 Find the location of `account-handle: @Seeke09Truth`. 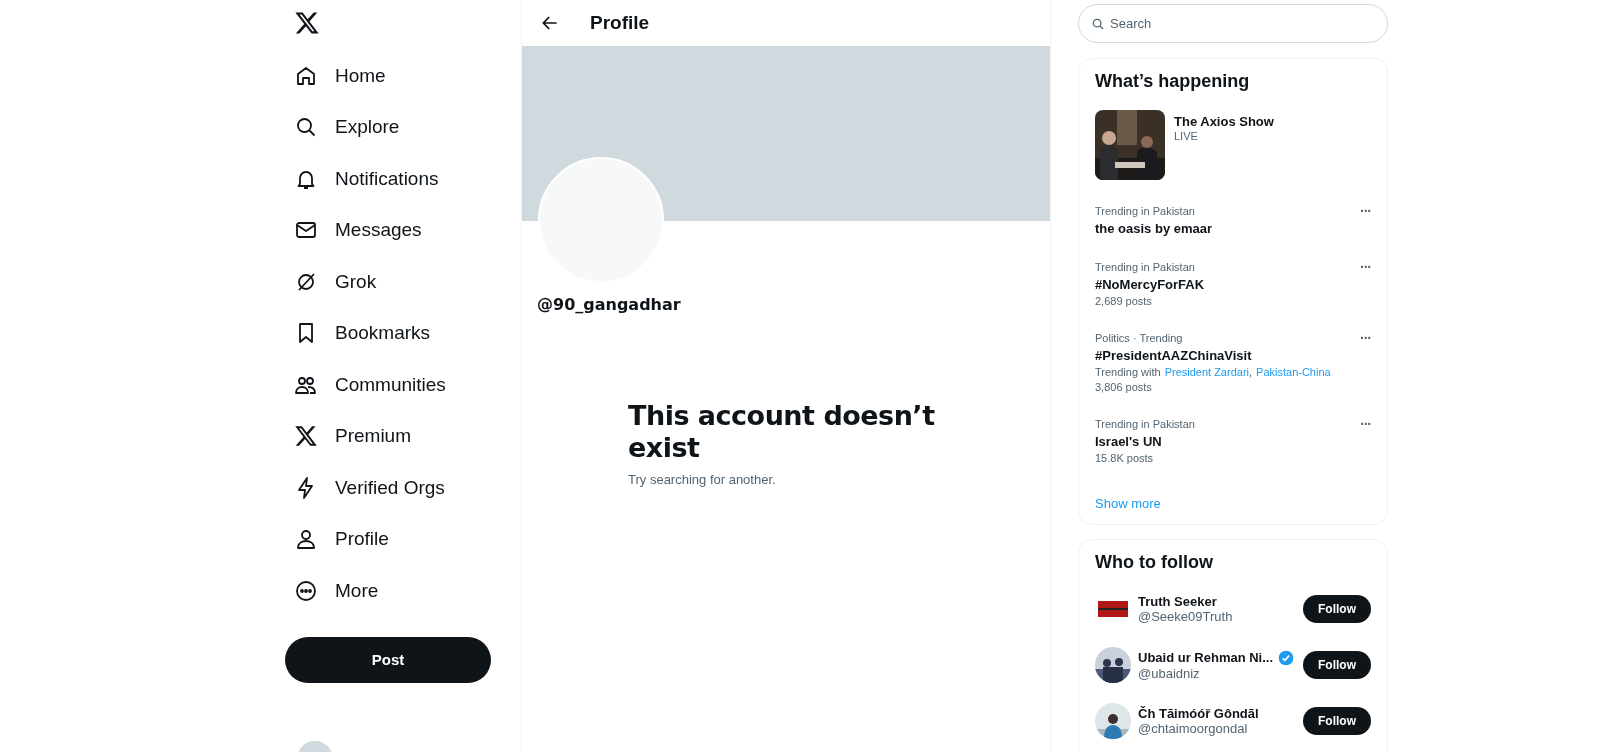

account-handle: @Seeke09Truth is located at coordinates (1186, 616).